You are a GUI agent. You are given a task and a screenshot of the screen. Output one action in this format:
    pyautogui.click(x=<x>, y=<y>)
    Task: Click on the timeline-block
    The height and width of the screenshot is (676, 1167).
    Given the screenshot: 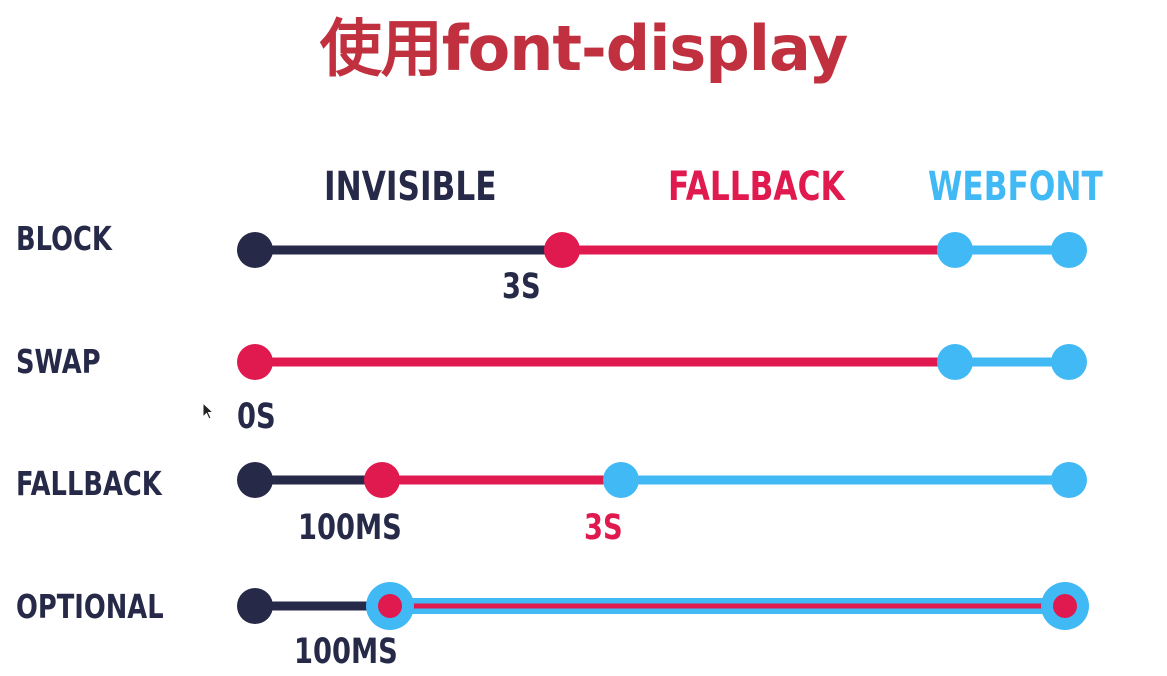 What is the action you would take?
    pyautogui.click(x=662, y=250)
    